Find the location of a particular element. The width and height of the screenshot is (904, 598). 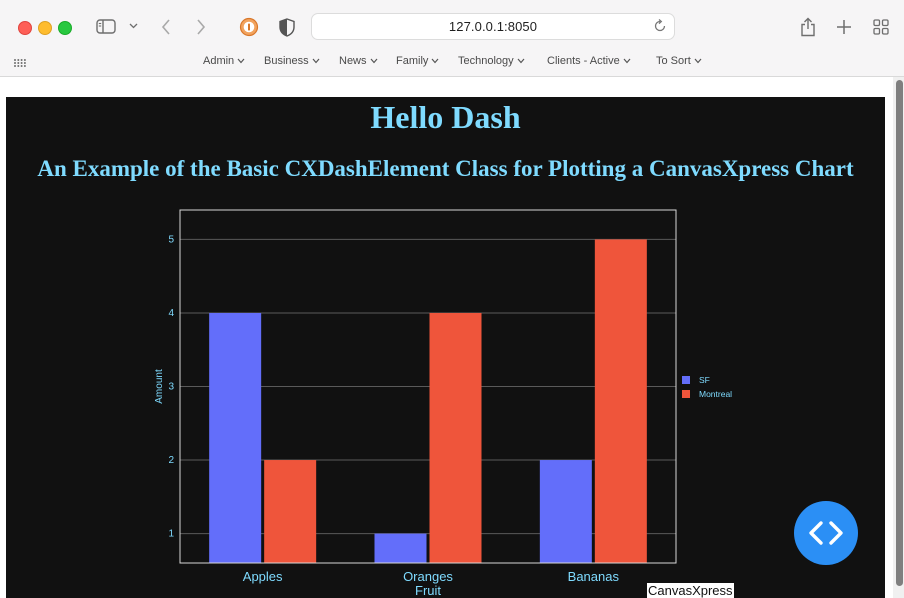

y-tick-label: 1 is located at coordinates (171, 534).